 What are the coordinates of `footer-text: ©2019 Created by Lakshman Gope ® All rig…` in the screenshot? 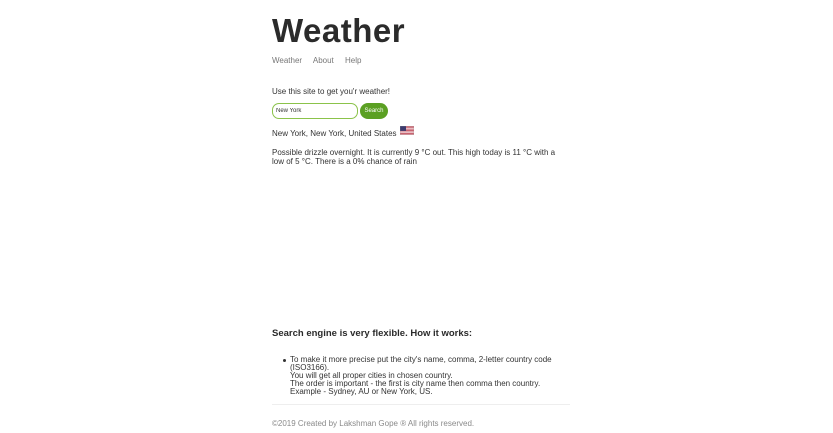 It's located at (373, 423).